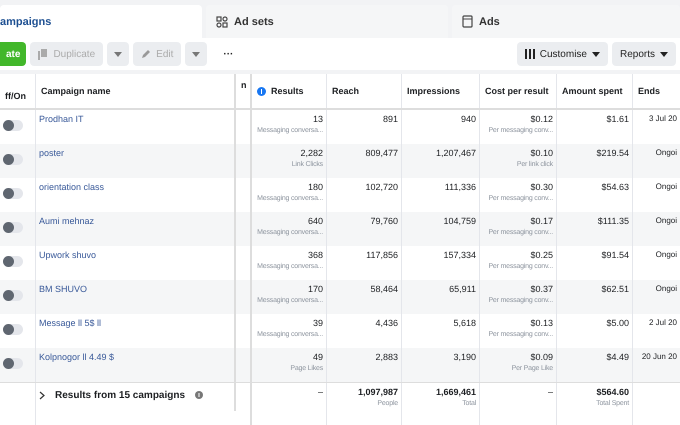  I want to click on campaign-name-link: Prodhan IT, so click(61, 119).